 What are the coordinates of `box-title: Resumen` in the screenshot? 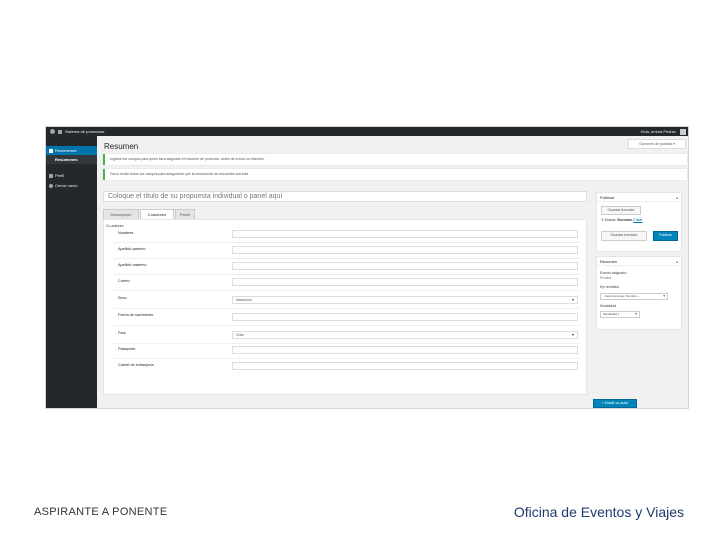 It's located at (609, 261).